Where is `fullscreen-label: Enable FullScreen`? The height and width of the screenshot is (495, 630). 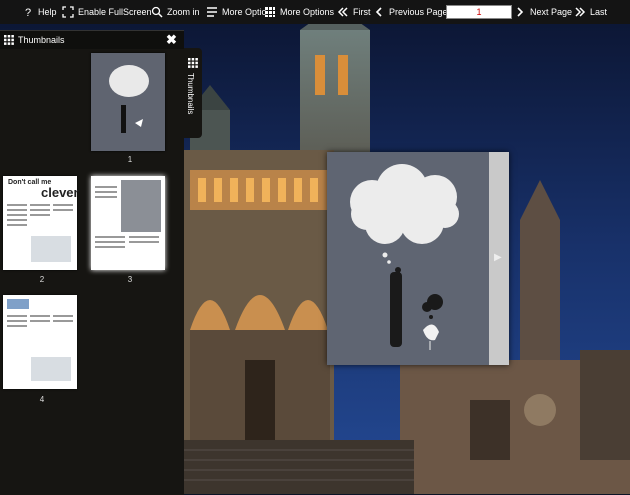
fullscreen-label: Enable FullScreen is located at coordinates (115, 12).